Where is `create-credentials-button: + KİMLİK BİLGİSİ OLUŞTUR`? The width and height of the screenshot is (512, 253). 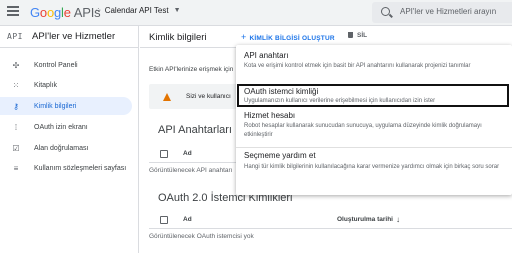 create-credentials-button: + KİMLİK BİLGİSİ OLUŞTUR is located at coordinates (288, 37).